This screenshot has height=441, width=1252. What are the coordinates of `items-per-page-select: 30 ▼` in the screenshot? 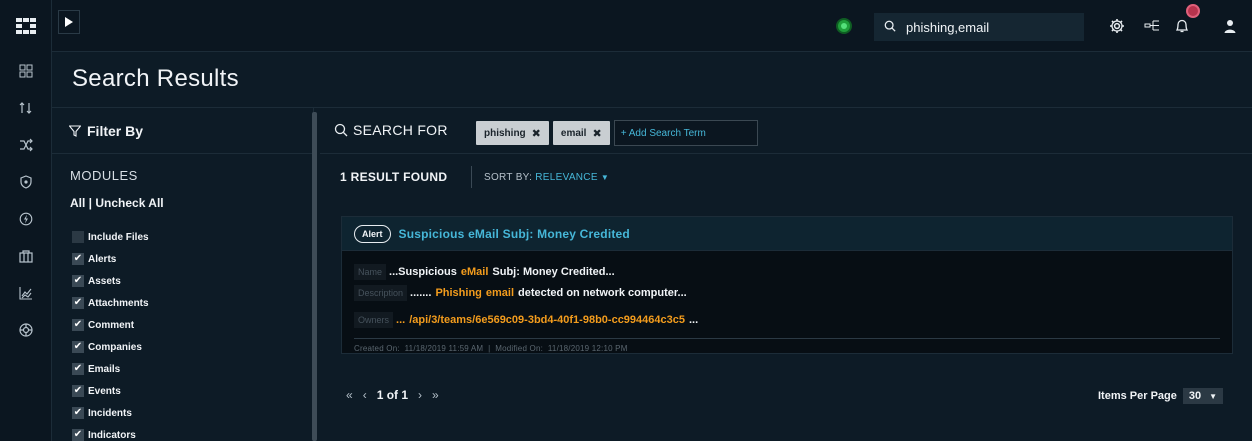 It's located at (1203, 396).